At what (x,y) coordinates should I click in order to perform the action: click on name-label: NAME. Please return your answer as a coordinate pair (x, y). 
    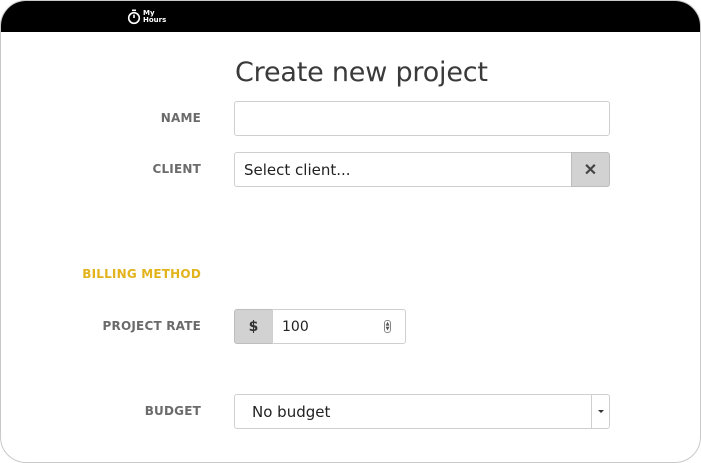
    Looking at the image, I should click on (180, 118).